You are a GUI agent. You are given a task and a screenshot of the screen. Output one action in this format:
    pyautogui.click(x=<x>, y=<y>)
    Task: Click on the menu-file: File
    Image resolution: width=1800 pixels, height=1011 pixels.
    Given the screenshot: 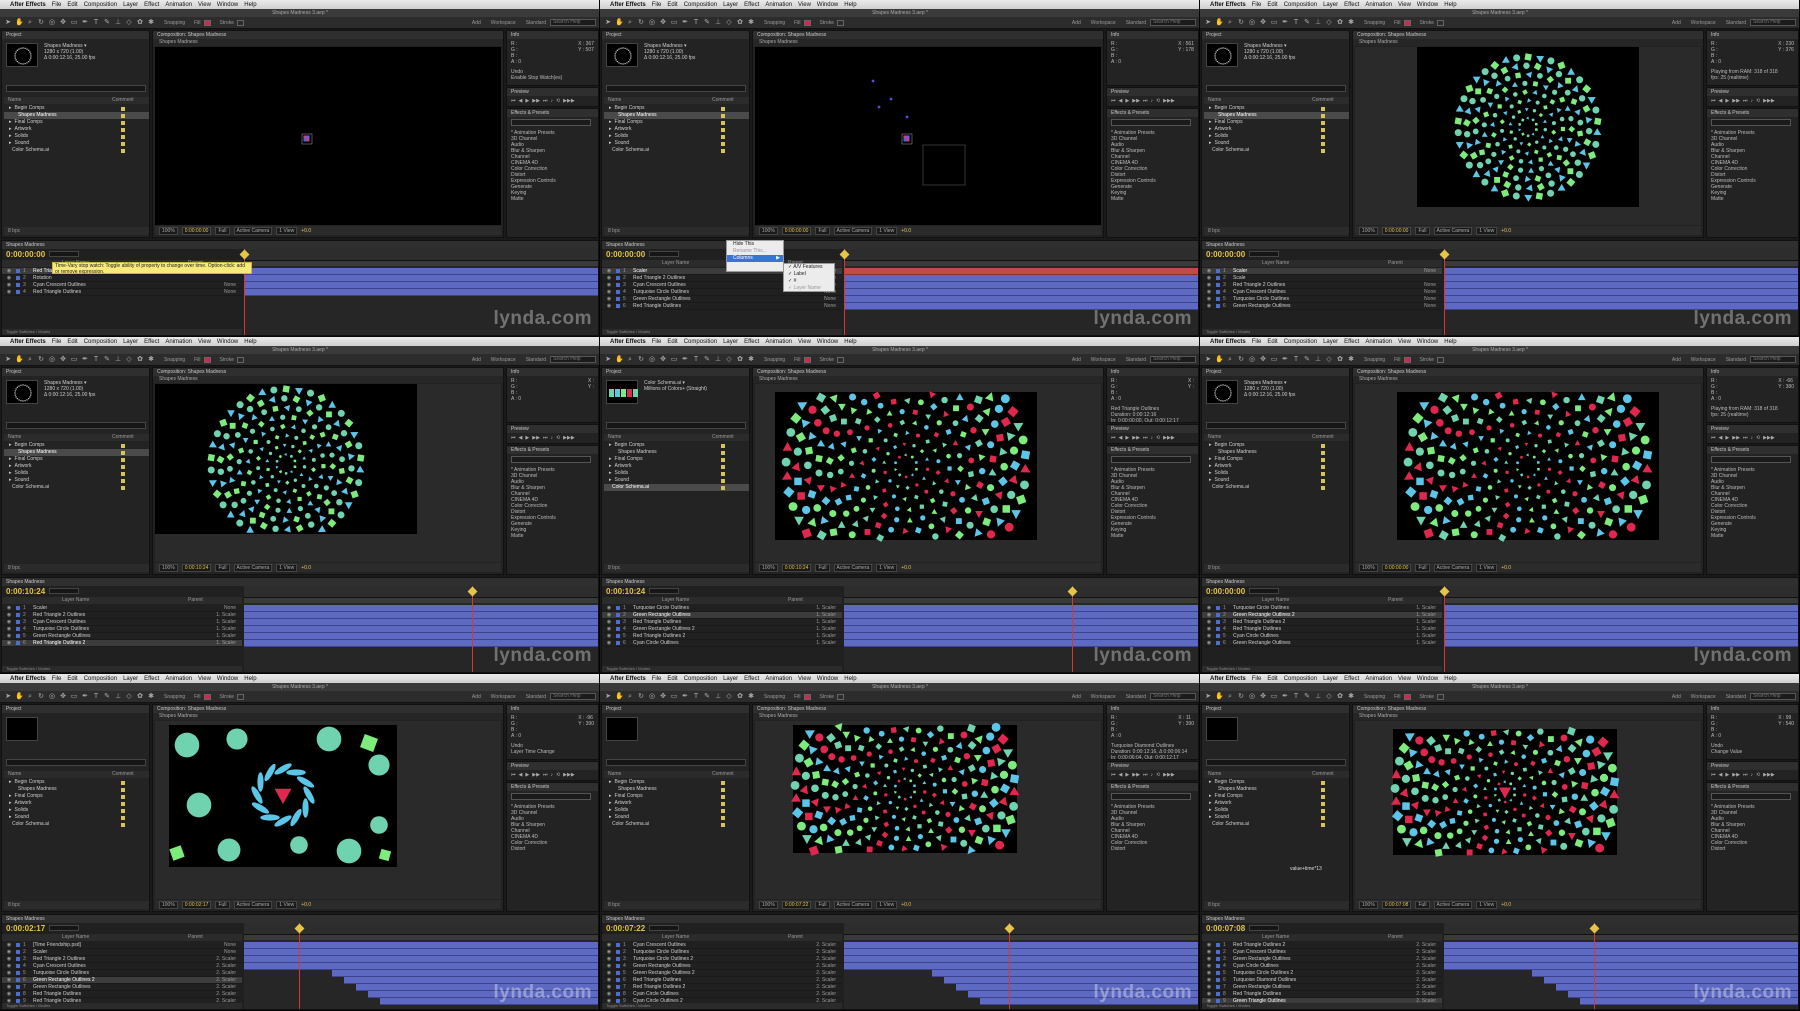 What is the action you would take?
    pyautogui.click(x=657, y=679)
    